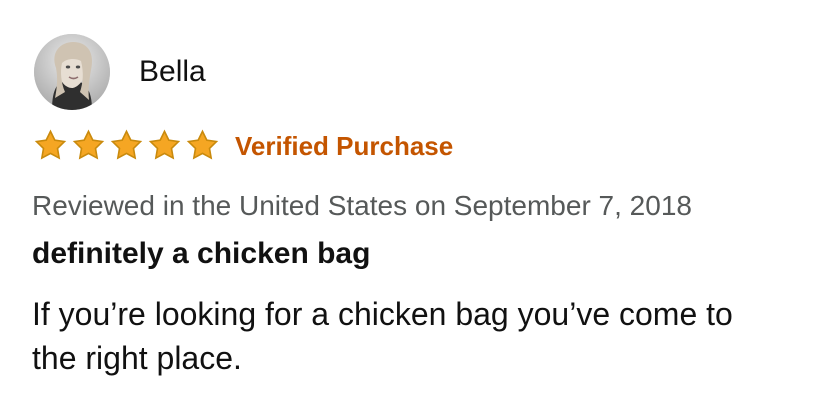 Image resolution: width=822 pixels, height=402 pixels. I want to click on reviewer-avatar, so click(72, 72).